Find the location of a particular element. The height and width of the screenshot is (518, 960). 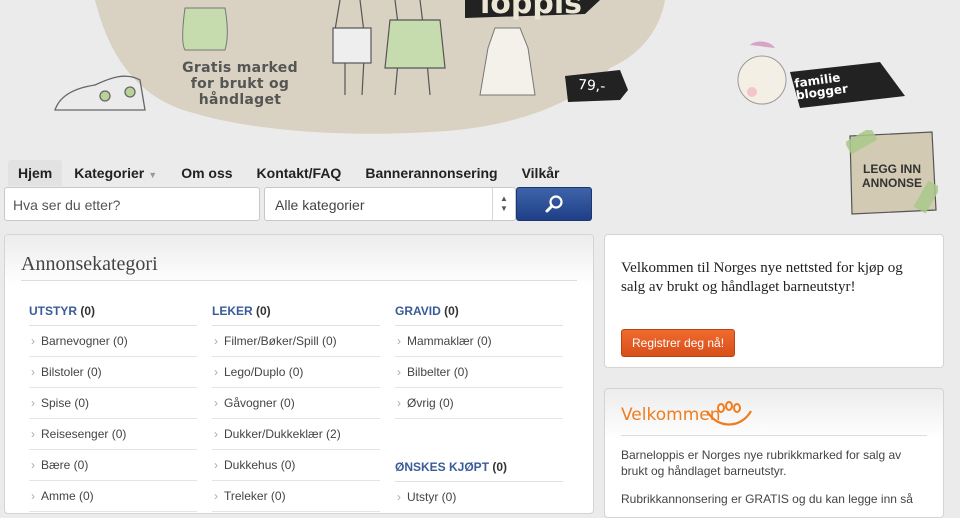

category-item: Barnevogner (0) is located at coordinates (113, 341).